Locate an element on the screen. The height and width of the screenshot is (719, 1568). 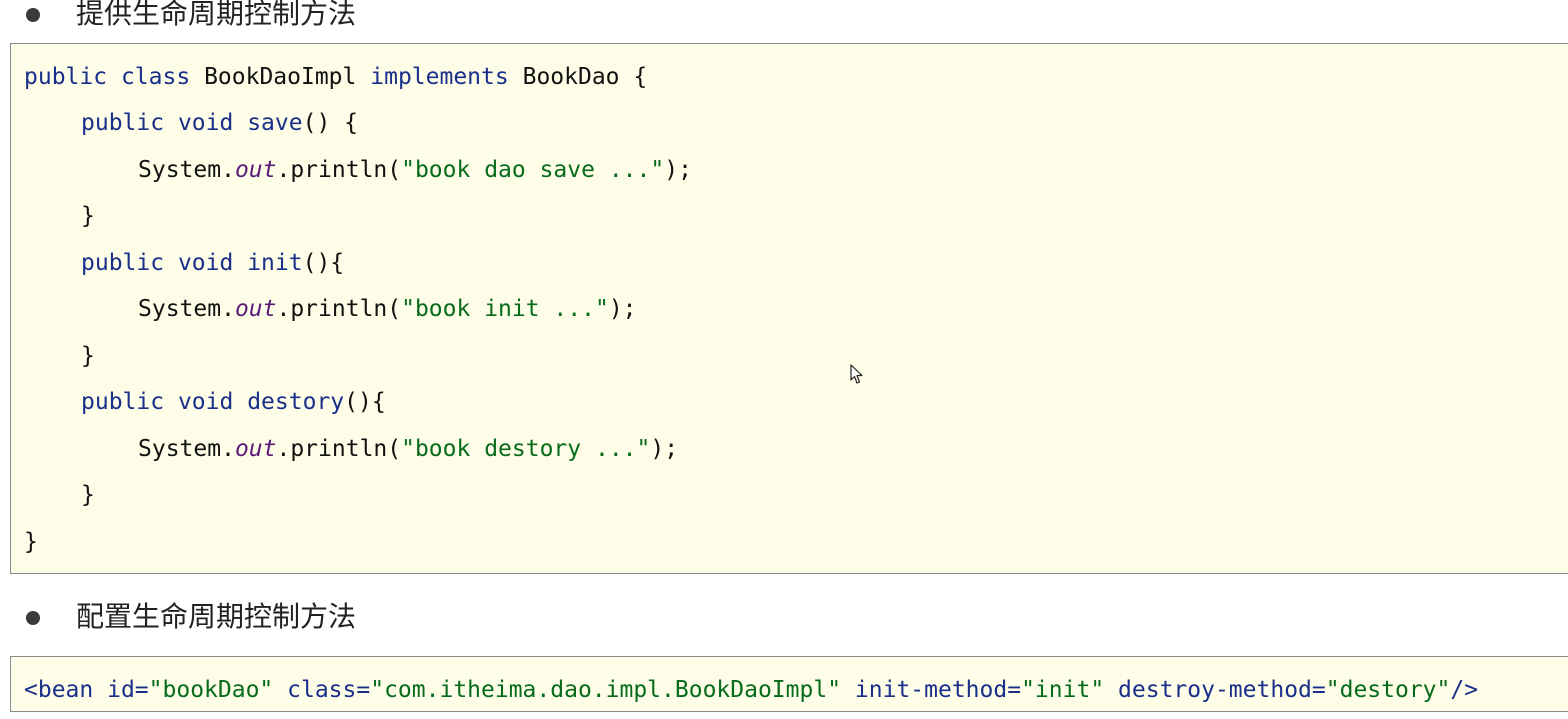
method-name: init is located at coordinates (275, 263).